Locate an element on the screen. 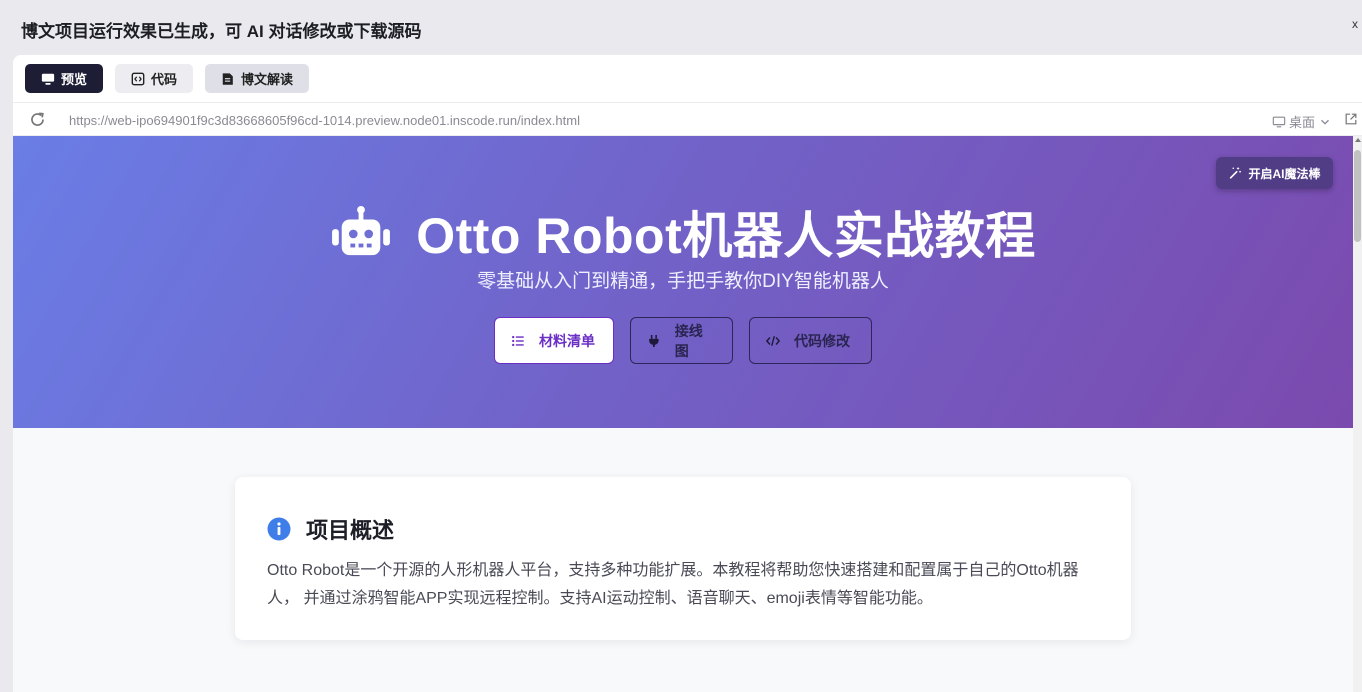 The height and width of the screenshot is (692, 1362). plug-icon is located at coordinates (654, 340).